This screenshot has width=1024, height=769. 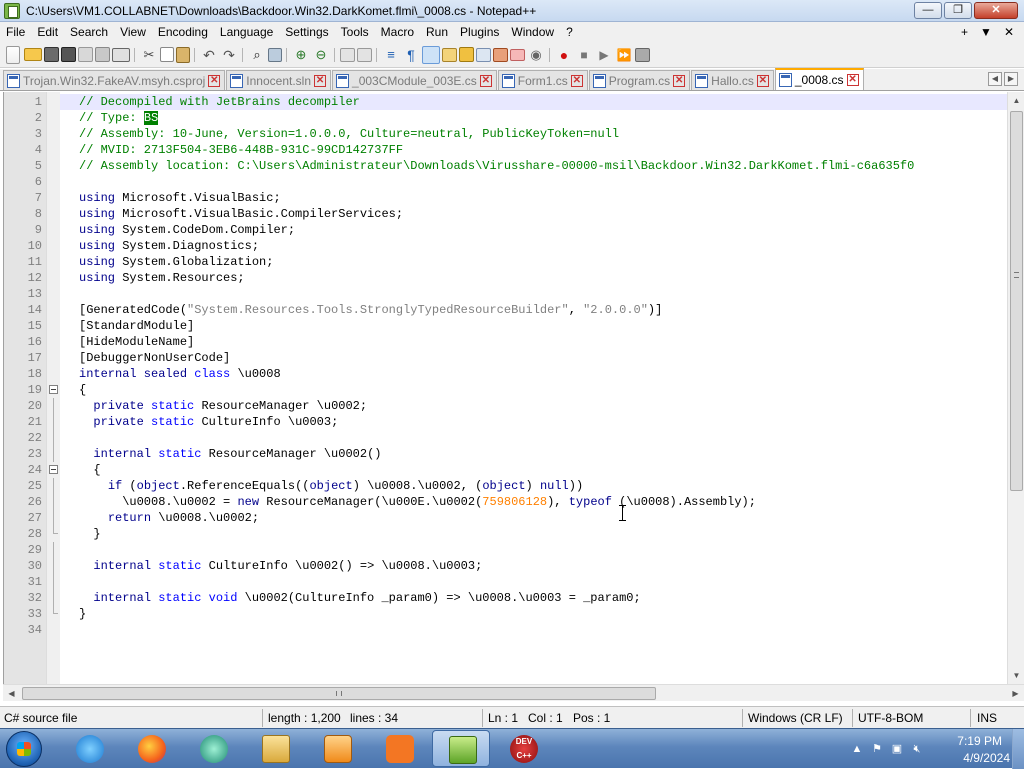 What do you see at coordinates (183, 54) in the screenshot?
I see `paste-icon` at bounding box center [183, 54].